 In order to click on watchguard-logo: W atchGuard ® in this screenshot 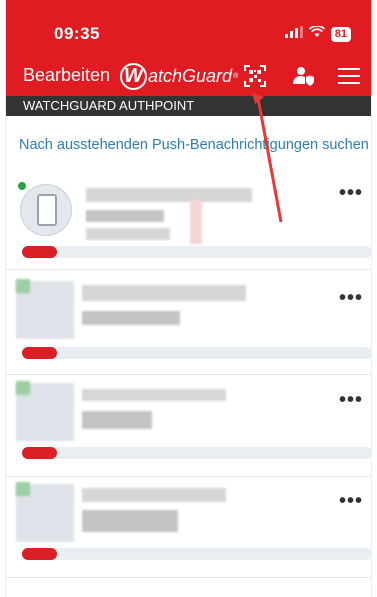, I will do `click(179, 76)`.